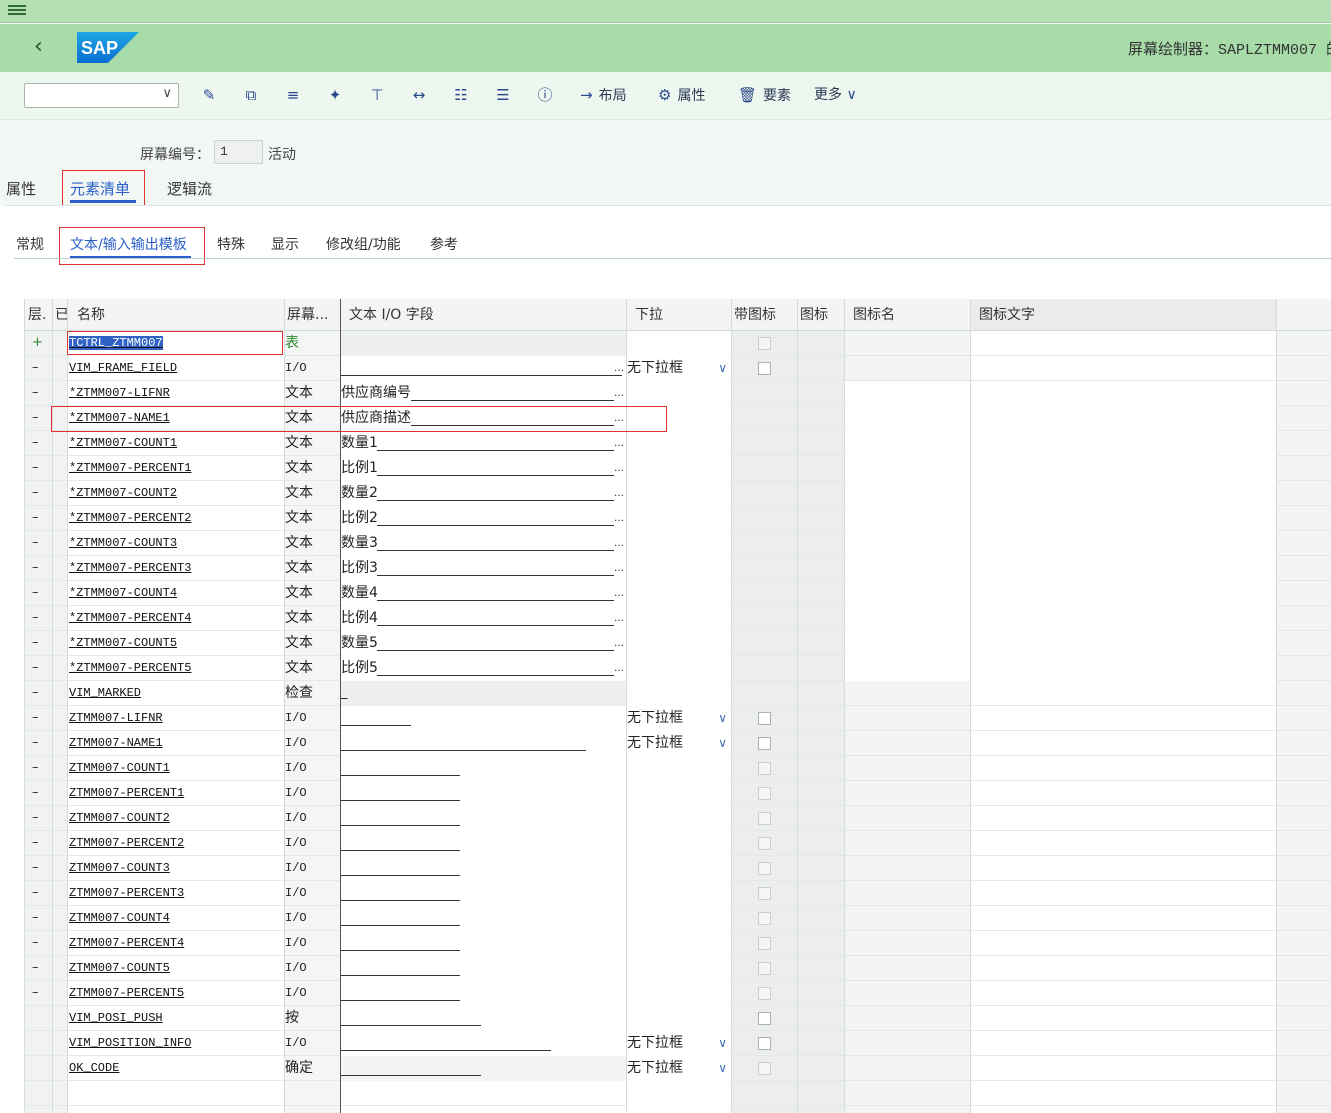 The height and width of the screenshot is (1113, 1331). Describe the element at coordinates (176, 393) in the screenshot. I see `element-name: *ZTMM007-LIFNR` at that location.